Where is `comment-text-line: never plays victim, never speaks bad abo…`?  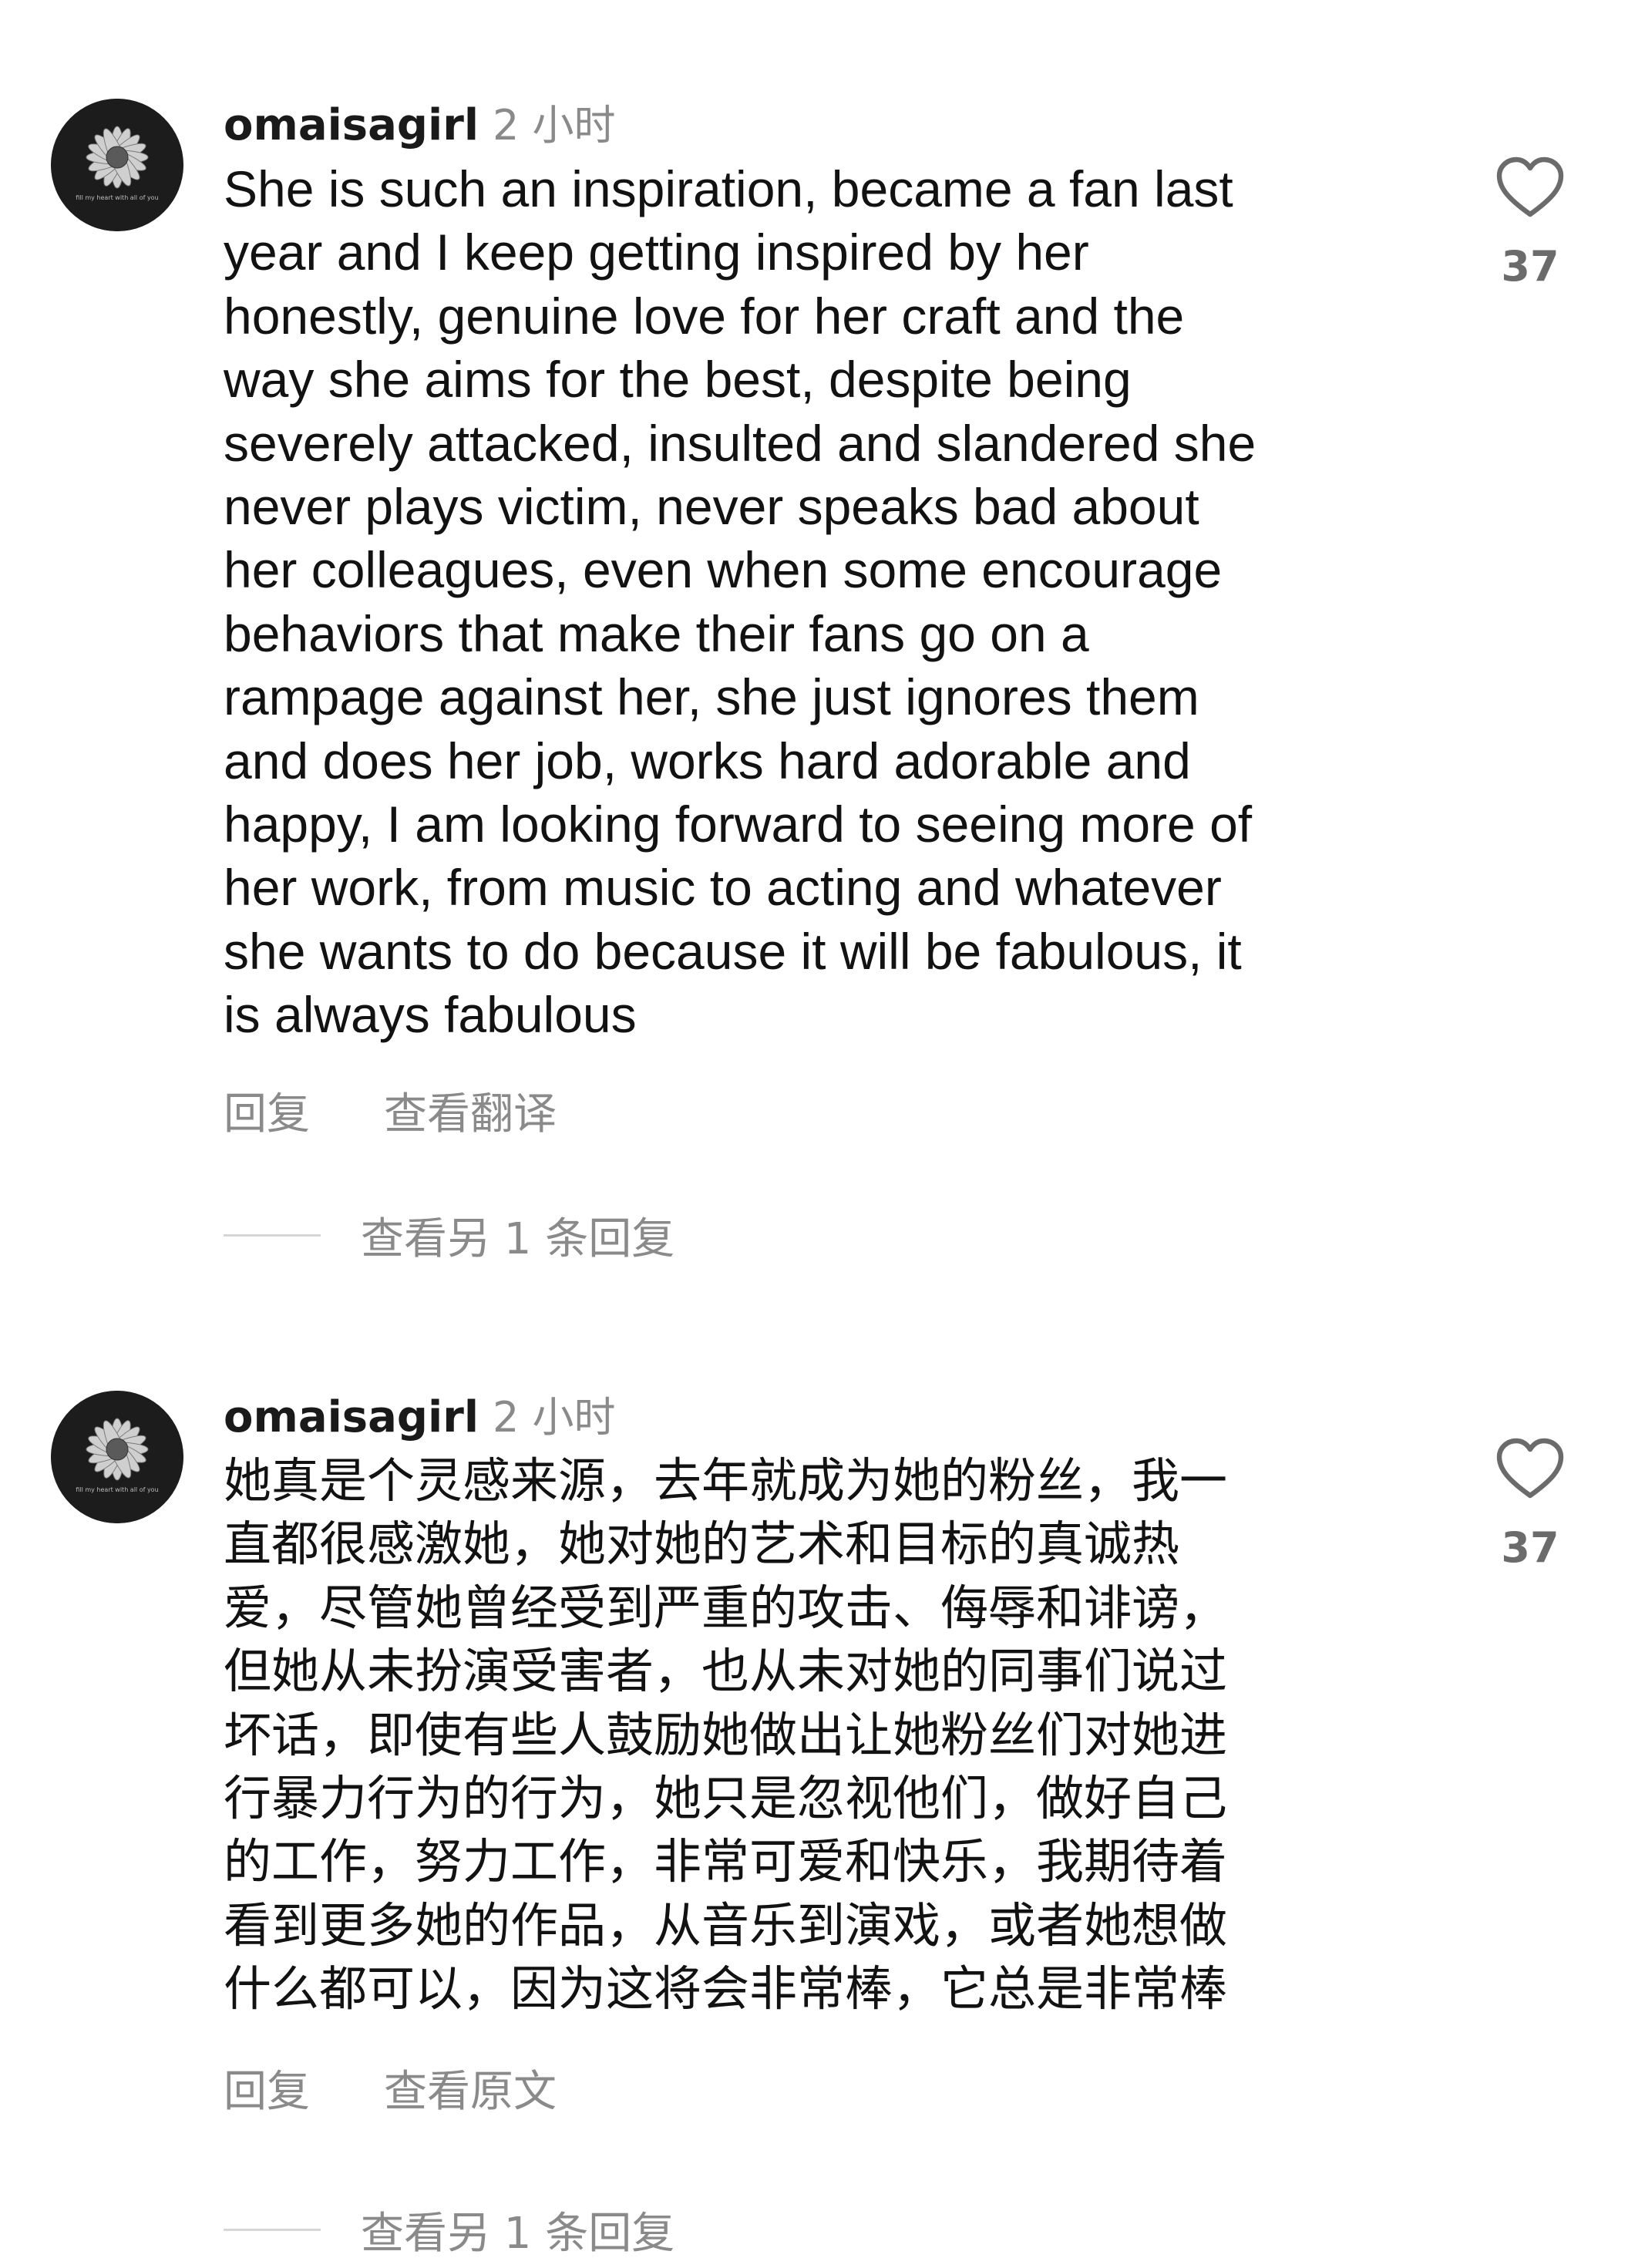 comment-text-line: never plays victim, never speaks bad abo… is located at coordinates (711, 507).